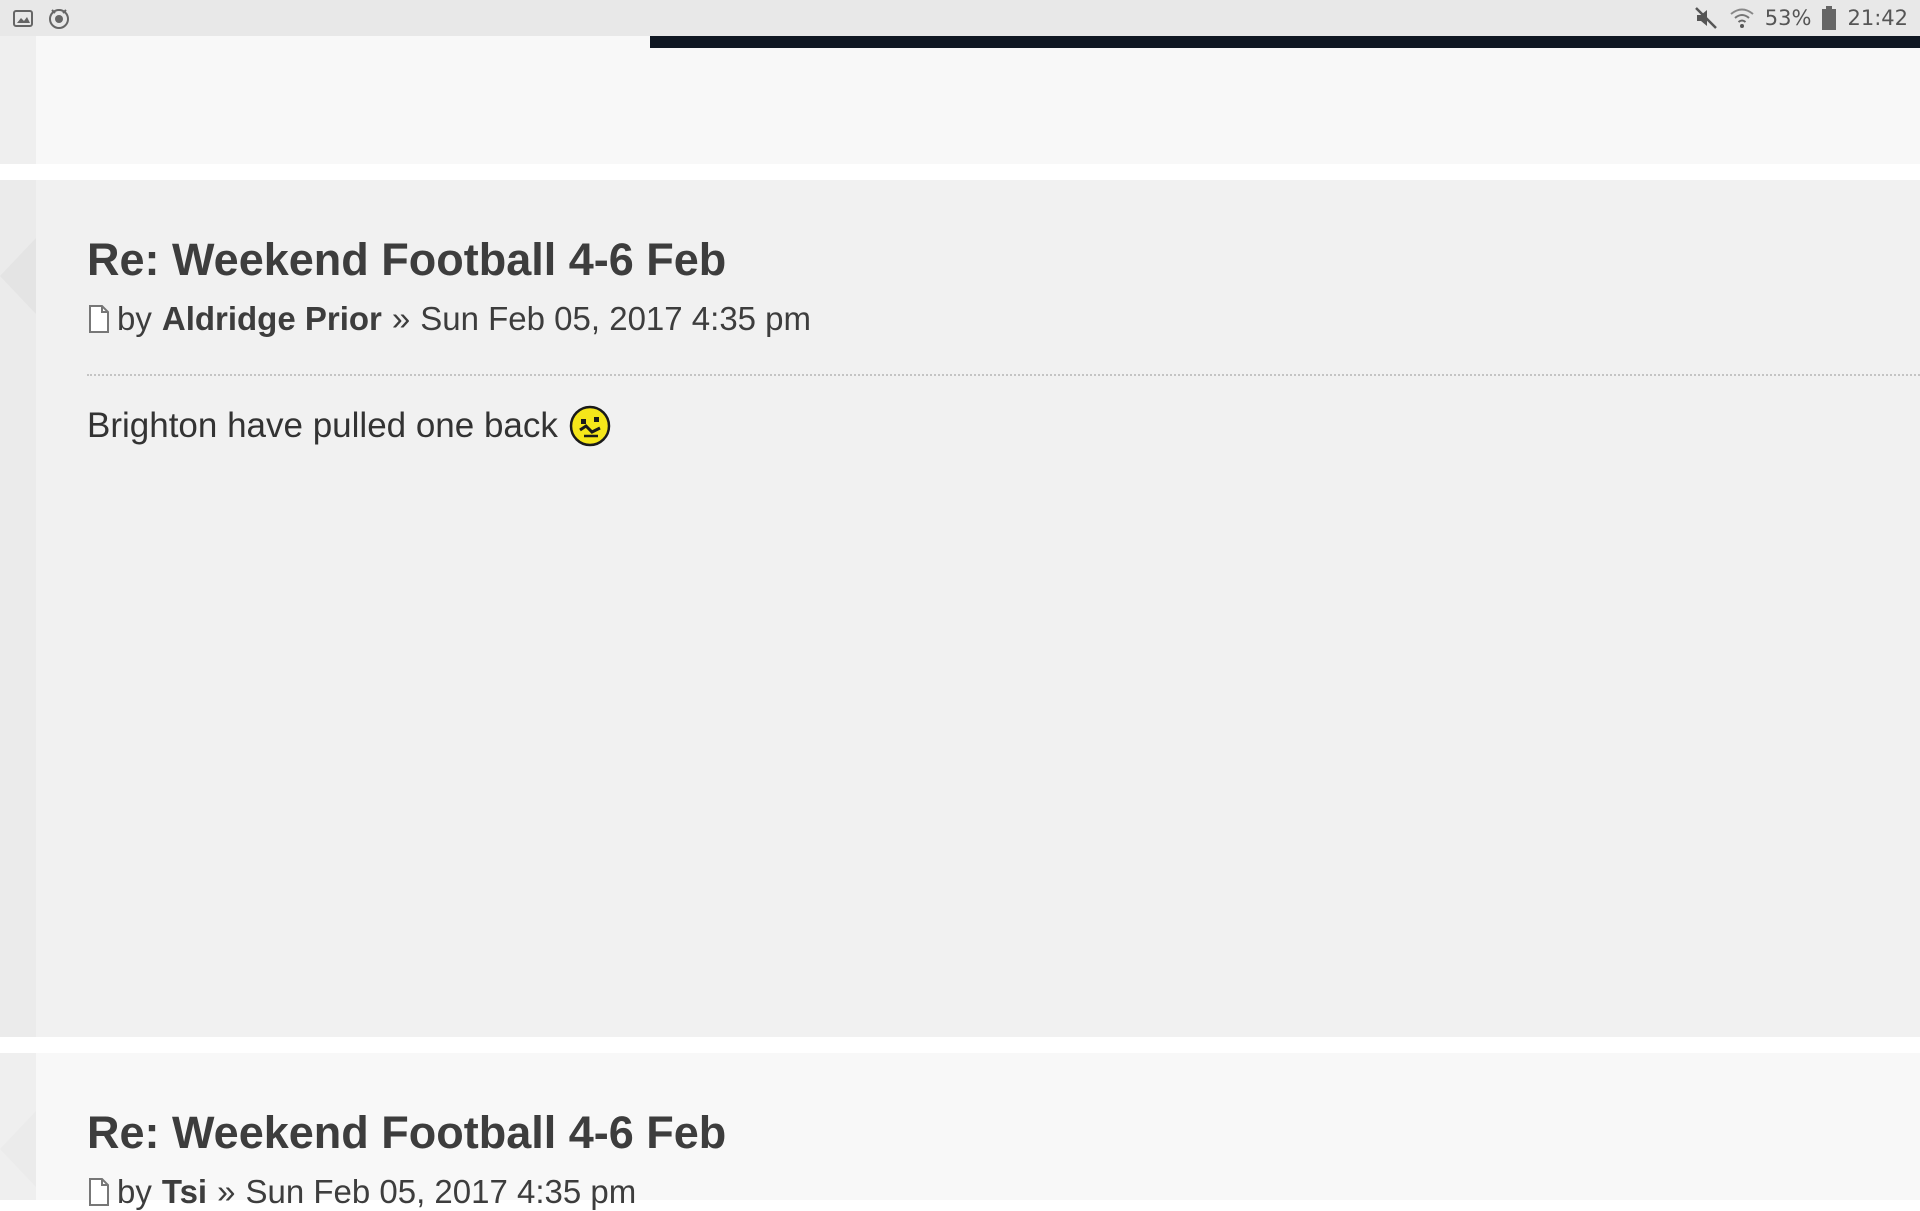  I want to click on clock: 21:42, so click(1877, 18).